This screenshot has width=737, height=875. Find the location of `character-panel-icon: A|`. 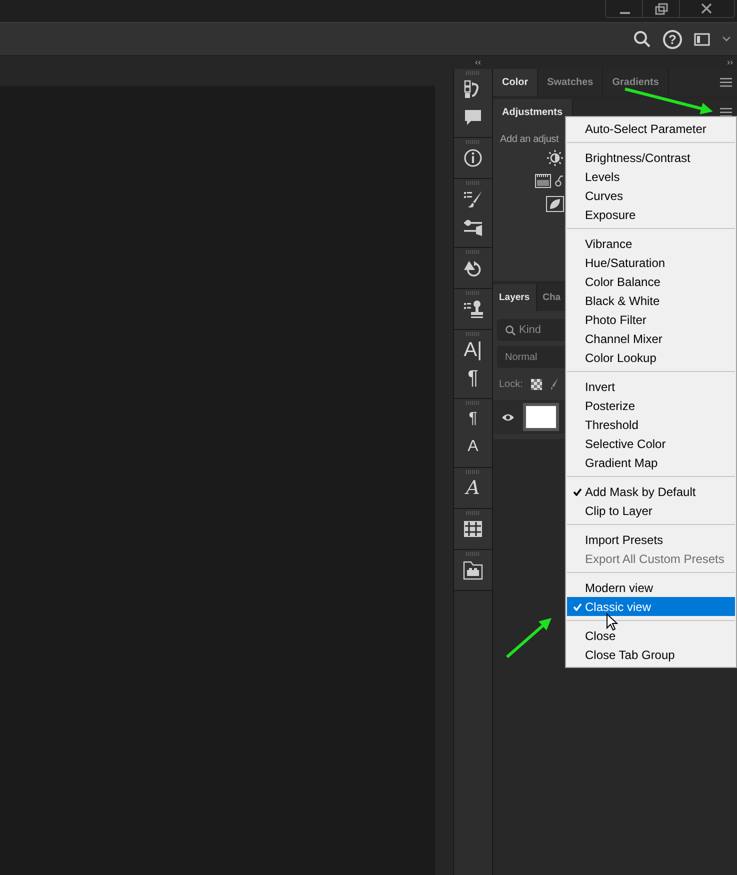

character-panel-icon: A| is located at coordinates (473, 350).